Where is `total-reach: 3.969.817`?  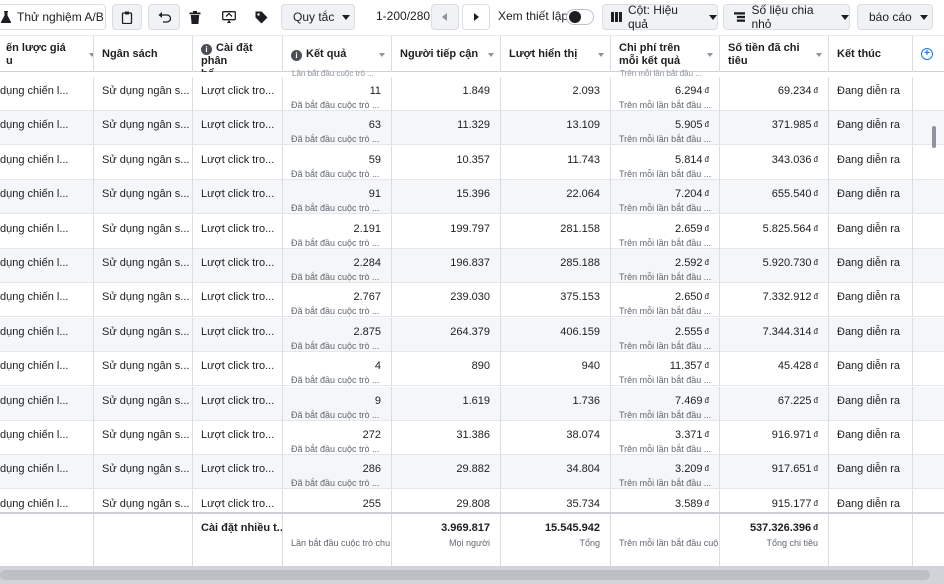 total-reach: 3.969.817 is located at coordinates (465, 528).